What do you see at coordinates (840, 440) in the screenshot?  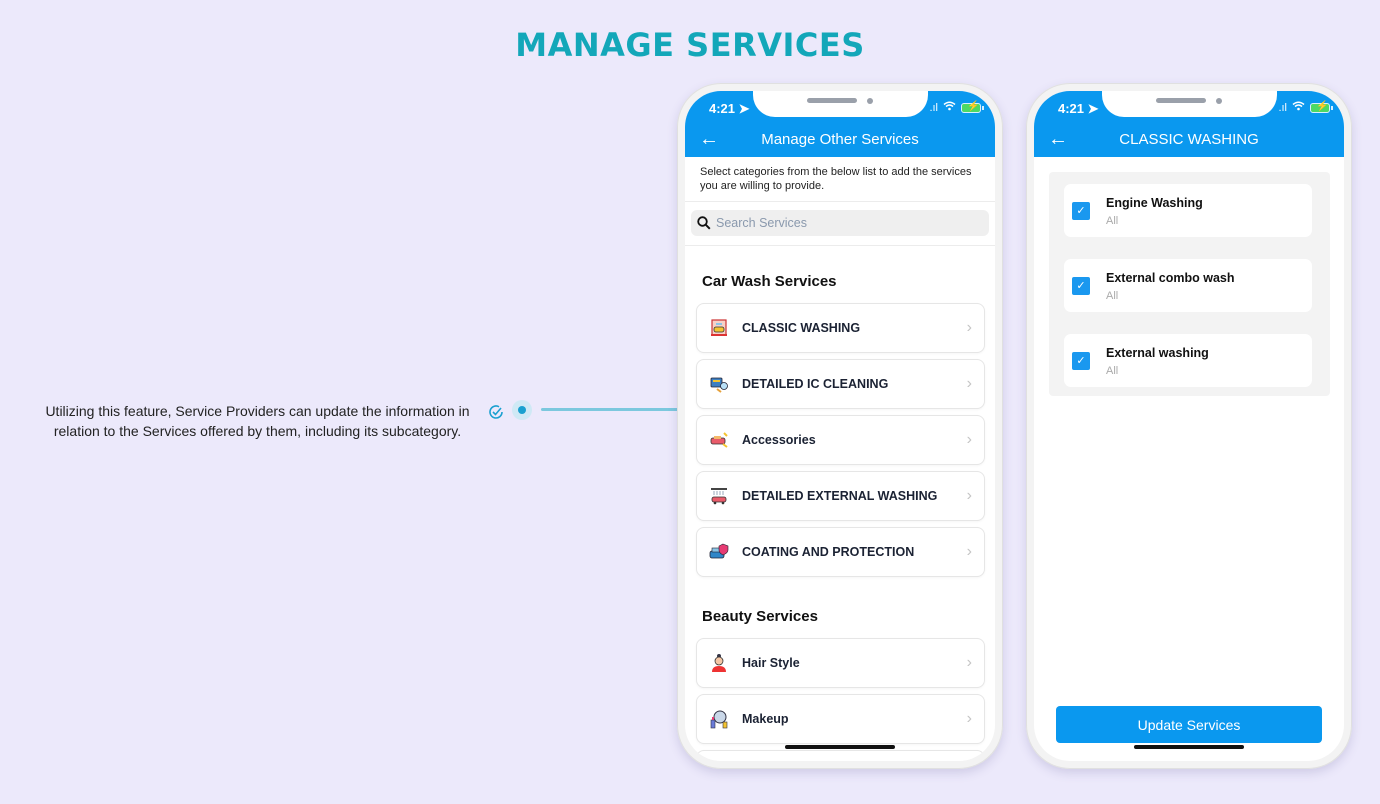 I see `category-item: Accessories ›` at bounding box center [840, 440].